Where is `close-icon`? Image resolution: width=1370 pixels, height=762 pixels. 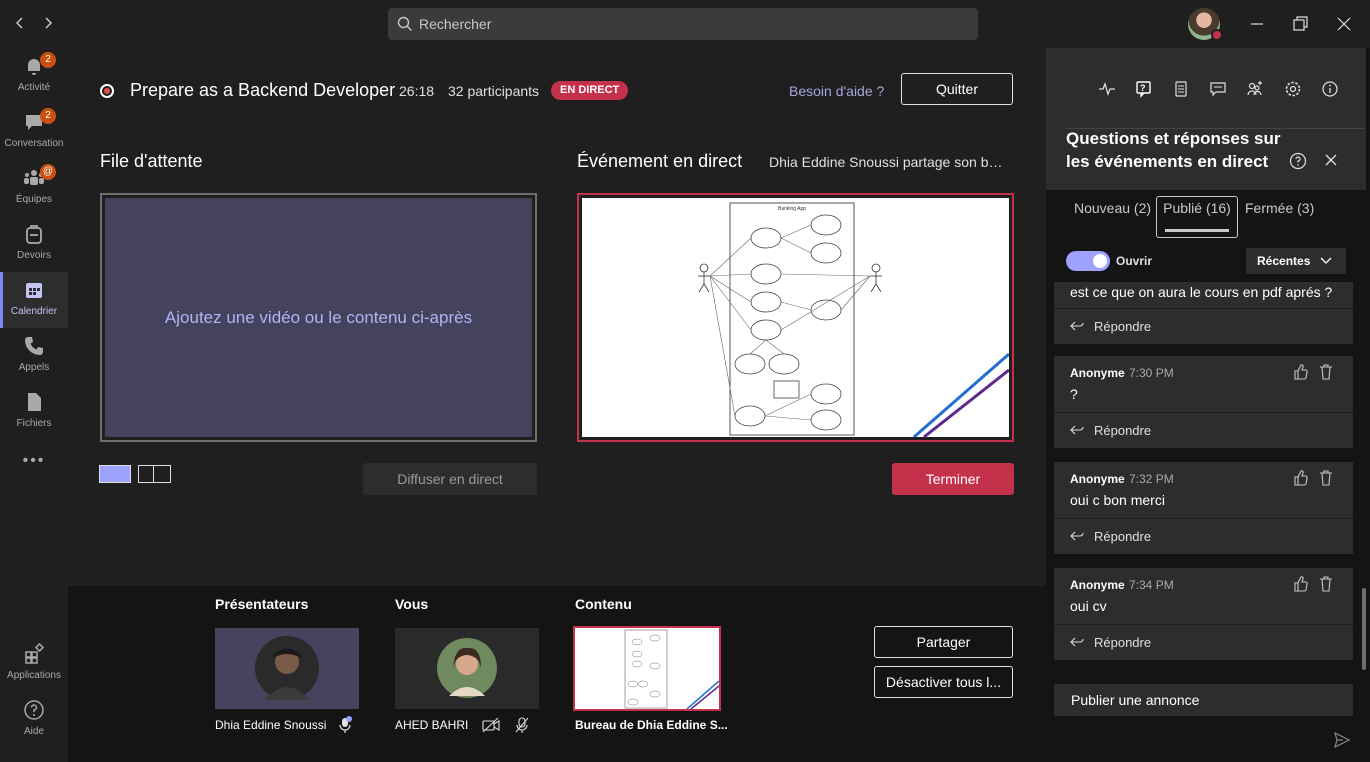 close-icon is located at coordinates (1331, 160).